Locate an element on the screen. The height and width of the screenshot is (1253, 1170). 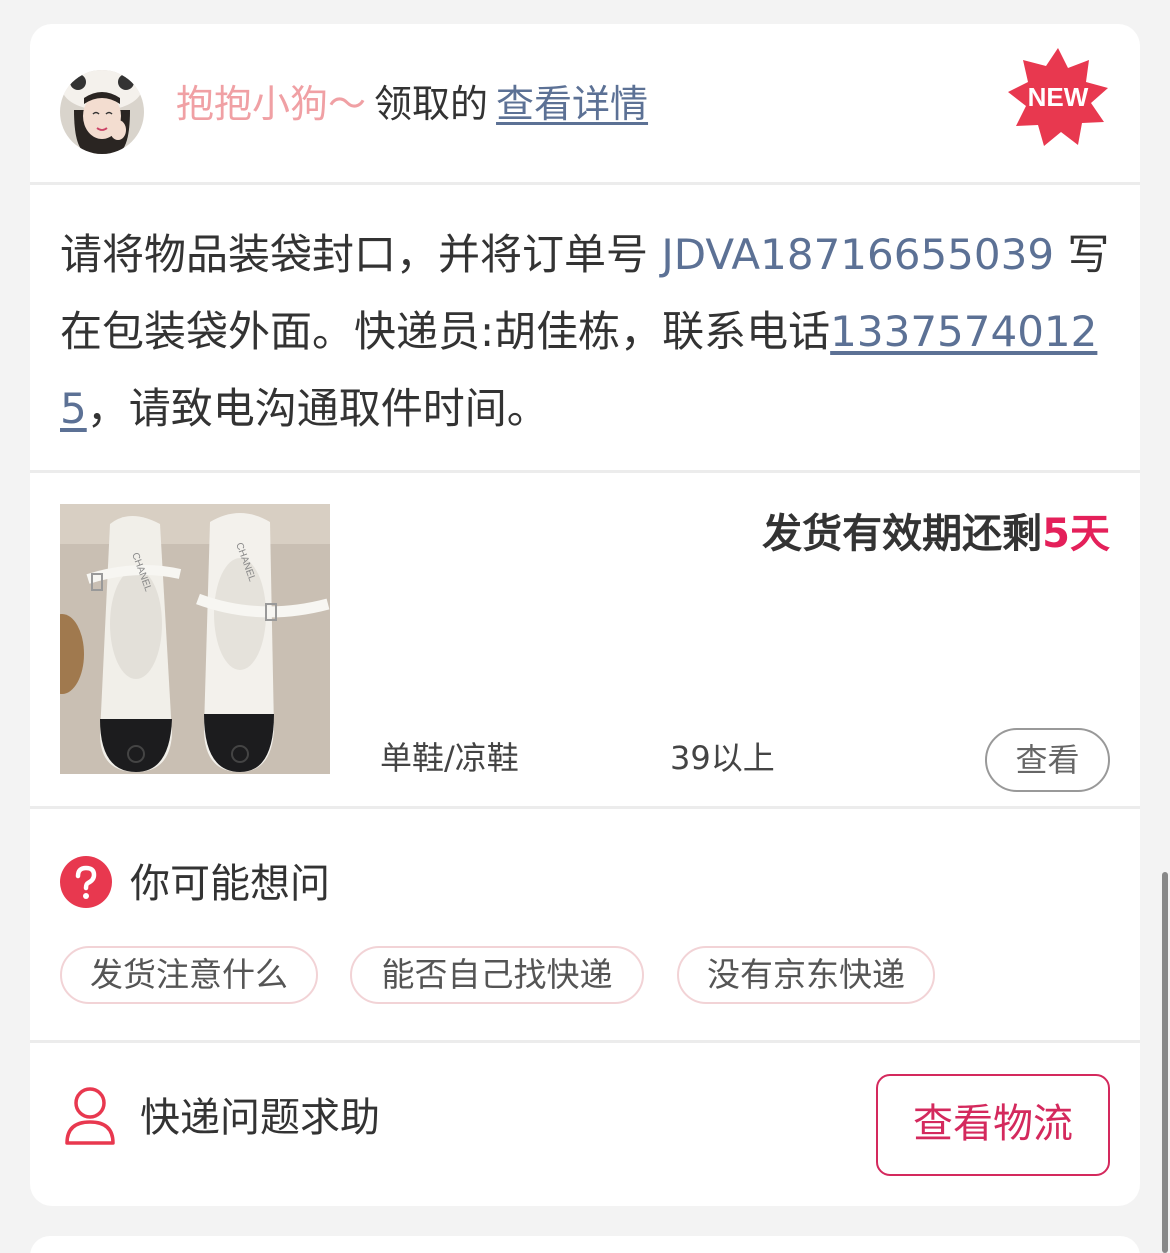
scrollbar is located at coordinates (1165, 1062).